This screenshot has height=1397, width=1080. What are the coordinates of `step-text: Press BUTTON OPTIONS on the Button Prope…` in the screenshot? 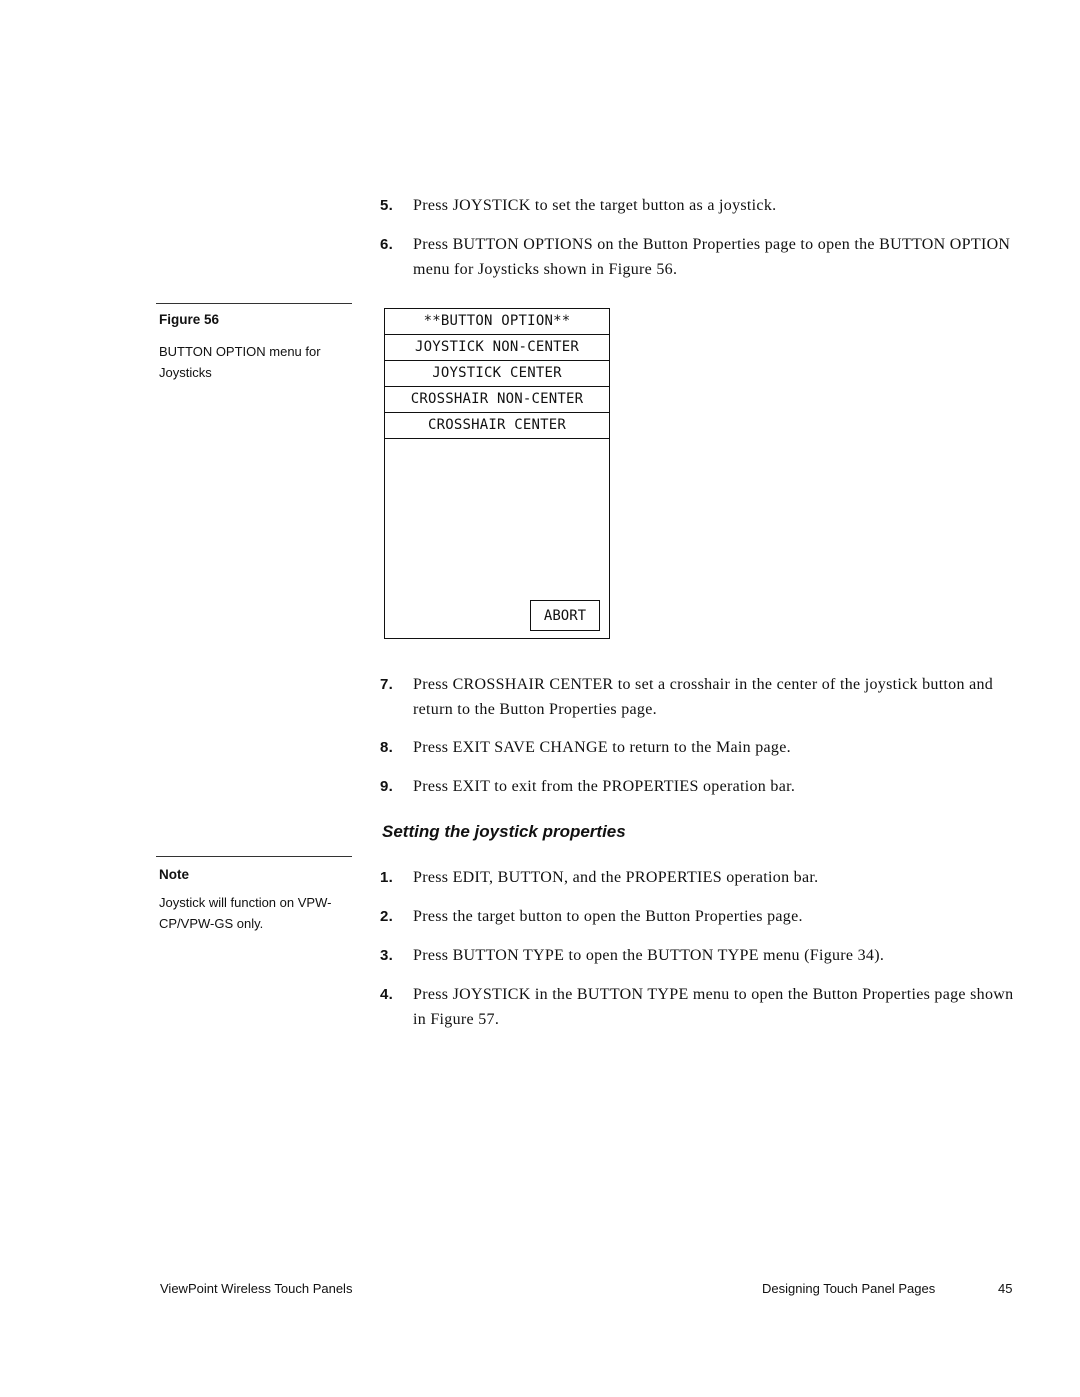 It's located at (712, 257).